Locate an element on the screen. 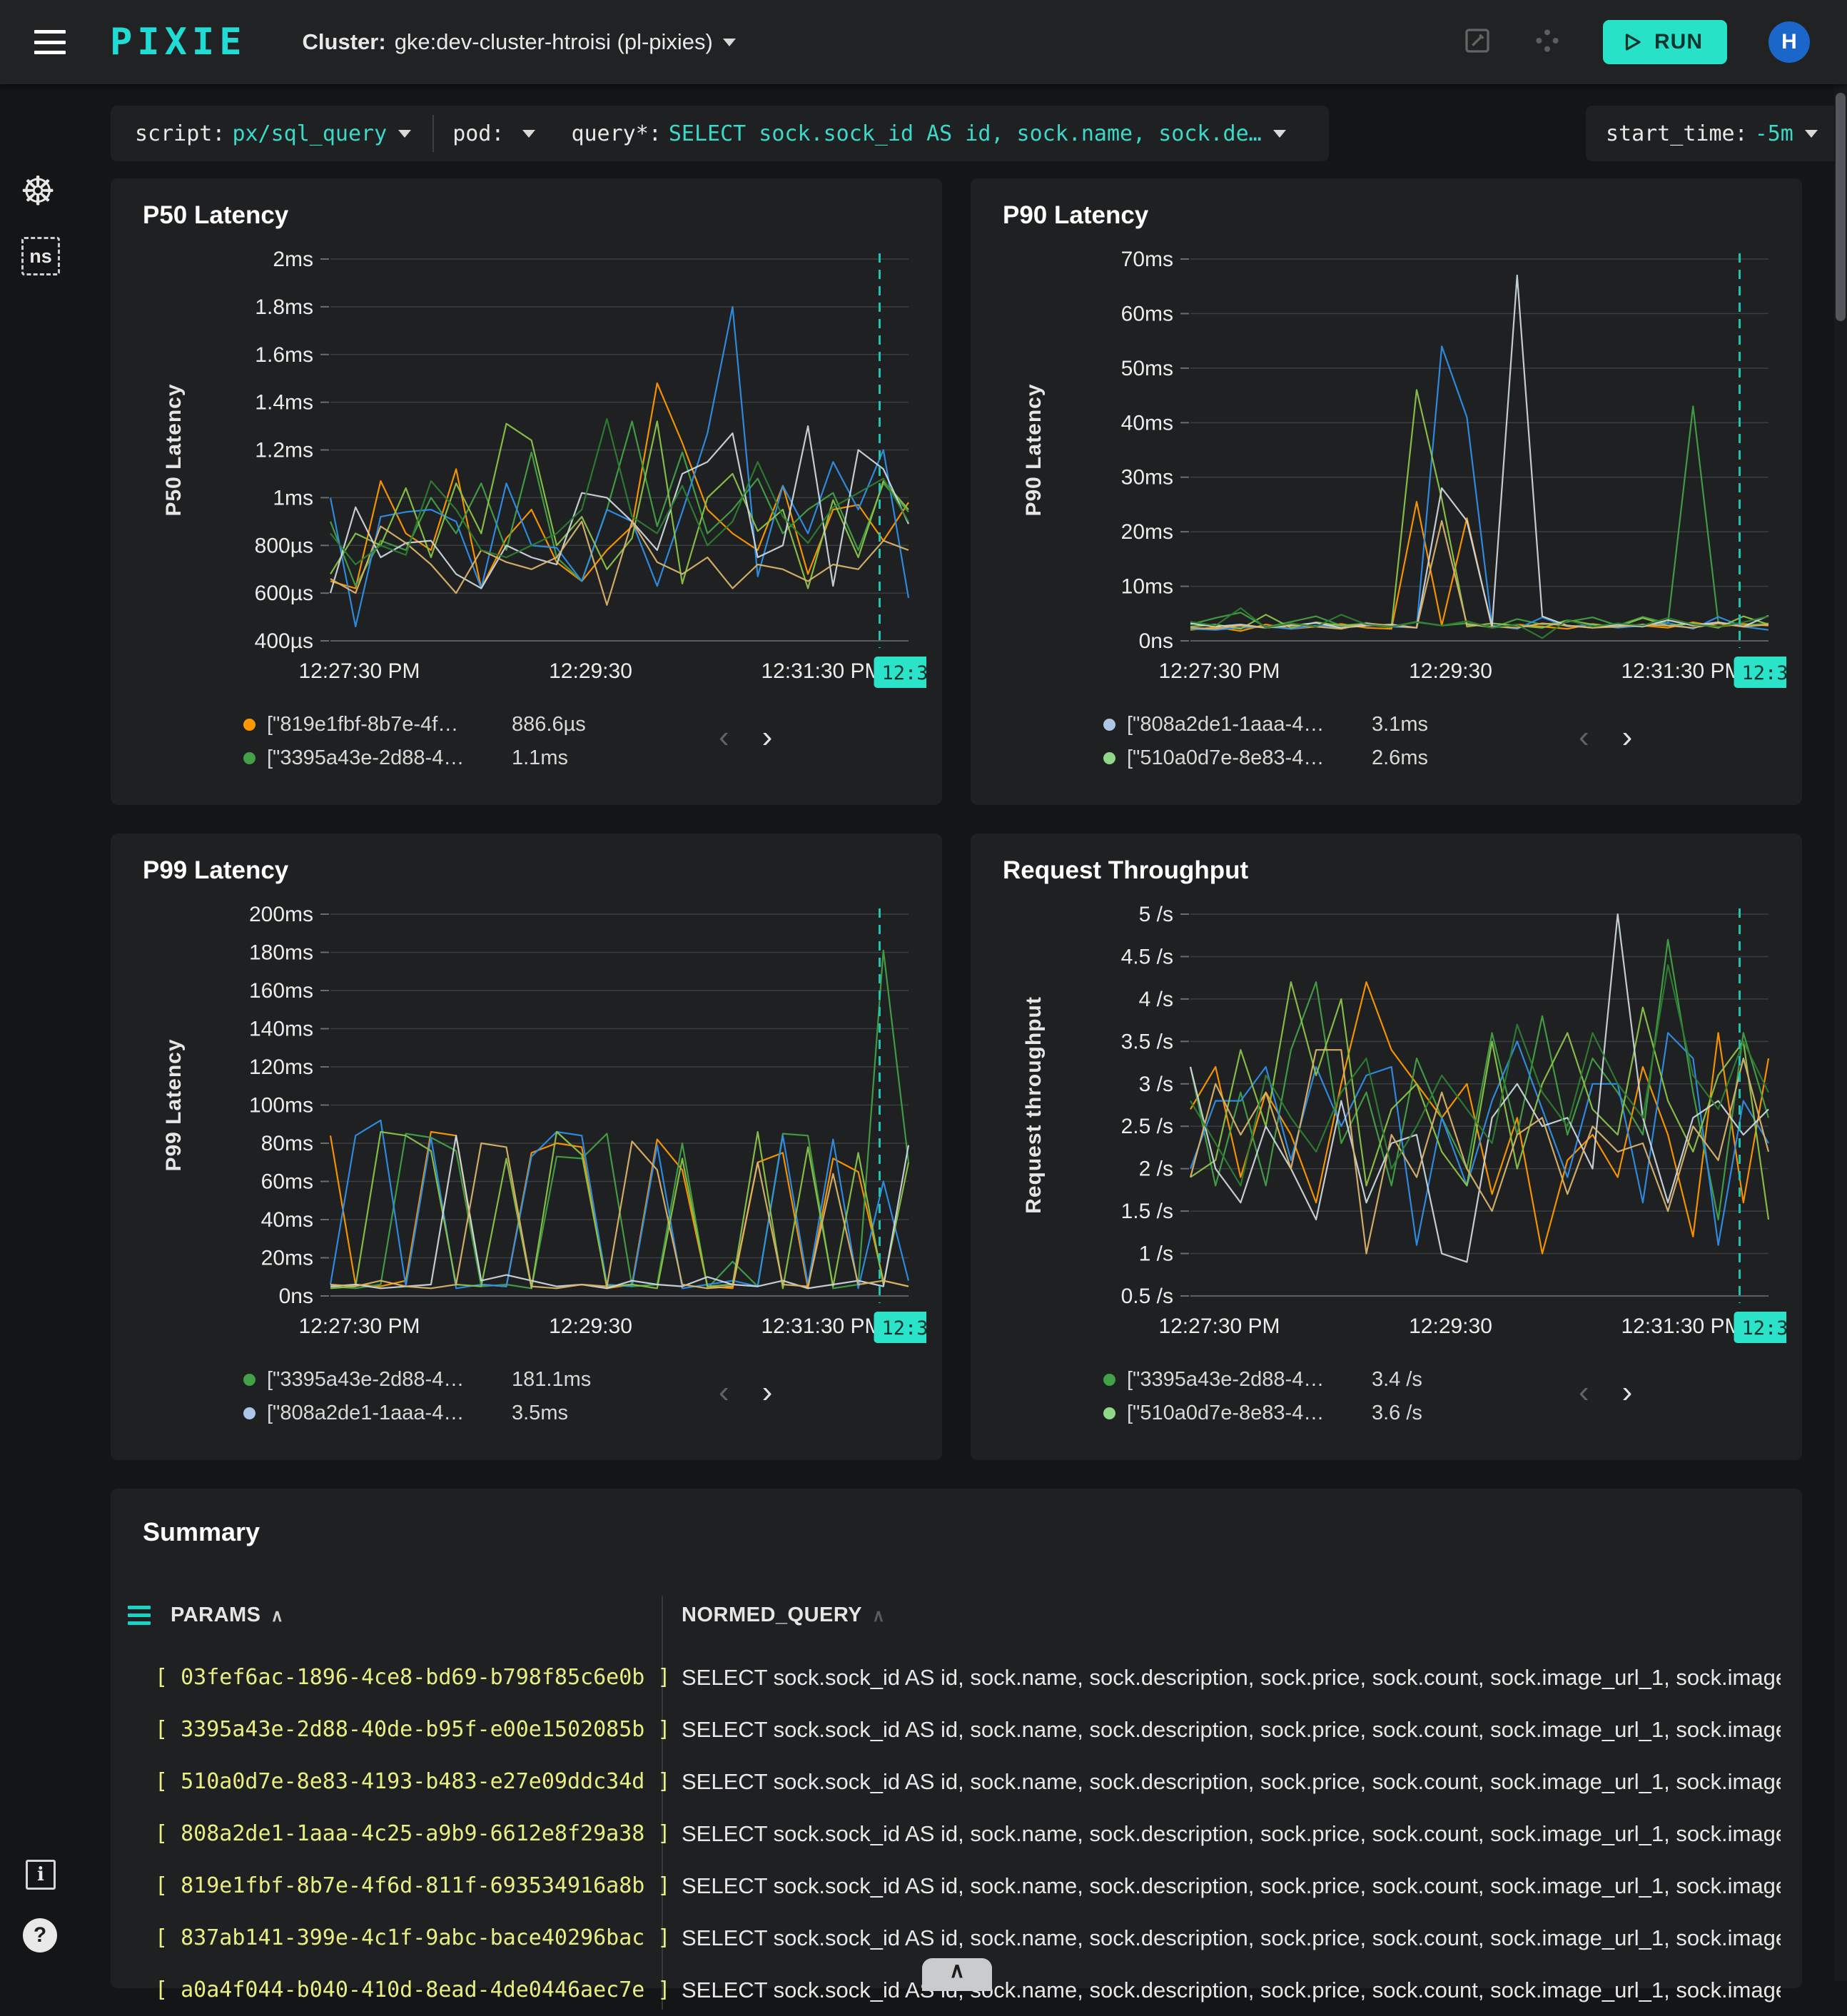  avatar: H is located at coordinates (1789, 42).